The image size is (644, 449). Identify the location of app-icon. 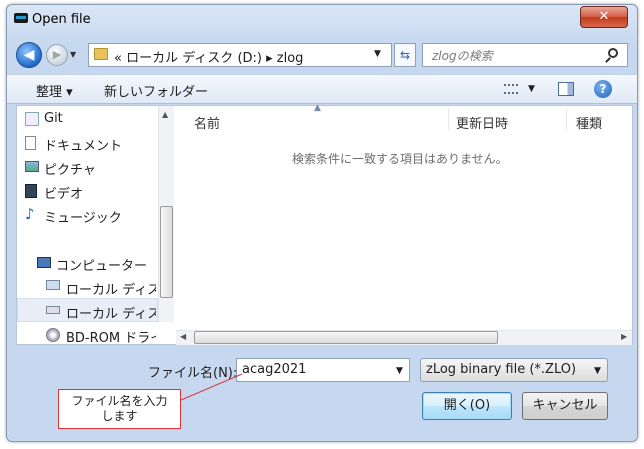
(21, 18).